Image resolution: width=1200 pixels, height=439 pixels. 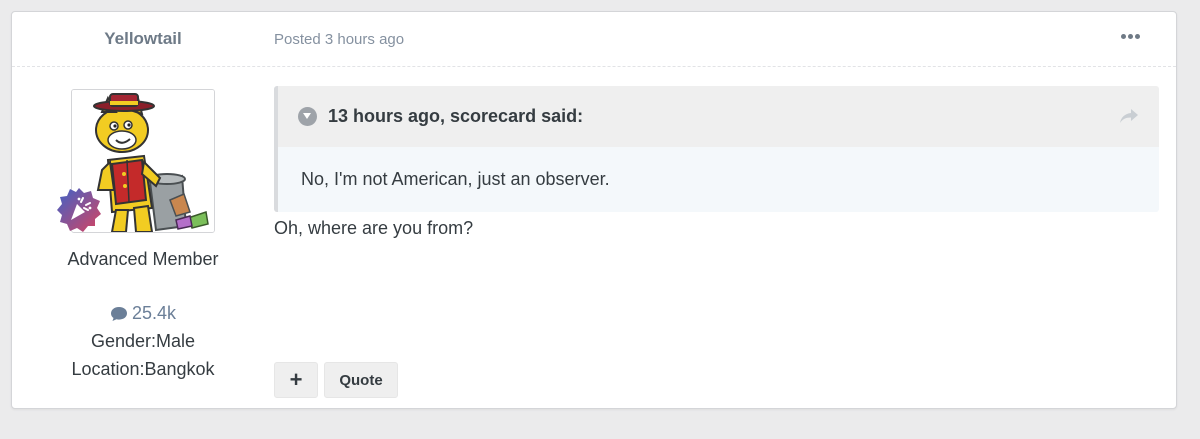 I want to click on post-count: 25.4k, so click(x=143, y=313).